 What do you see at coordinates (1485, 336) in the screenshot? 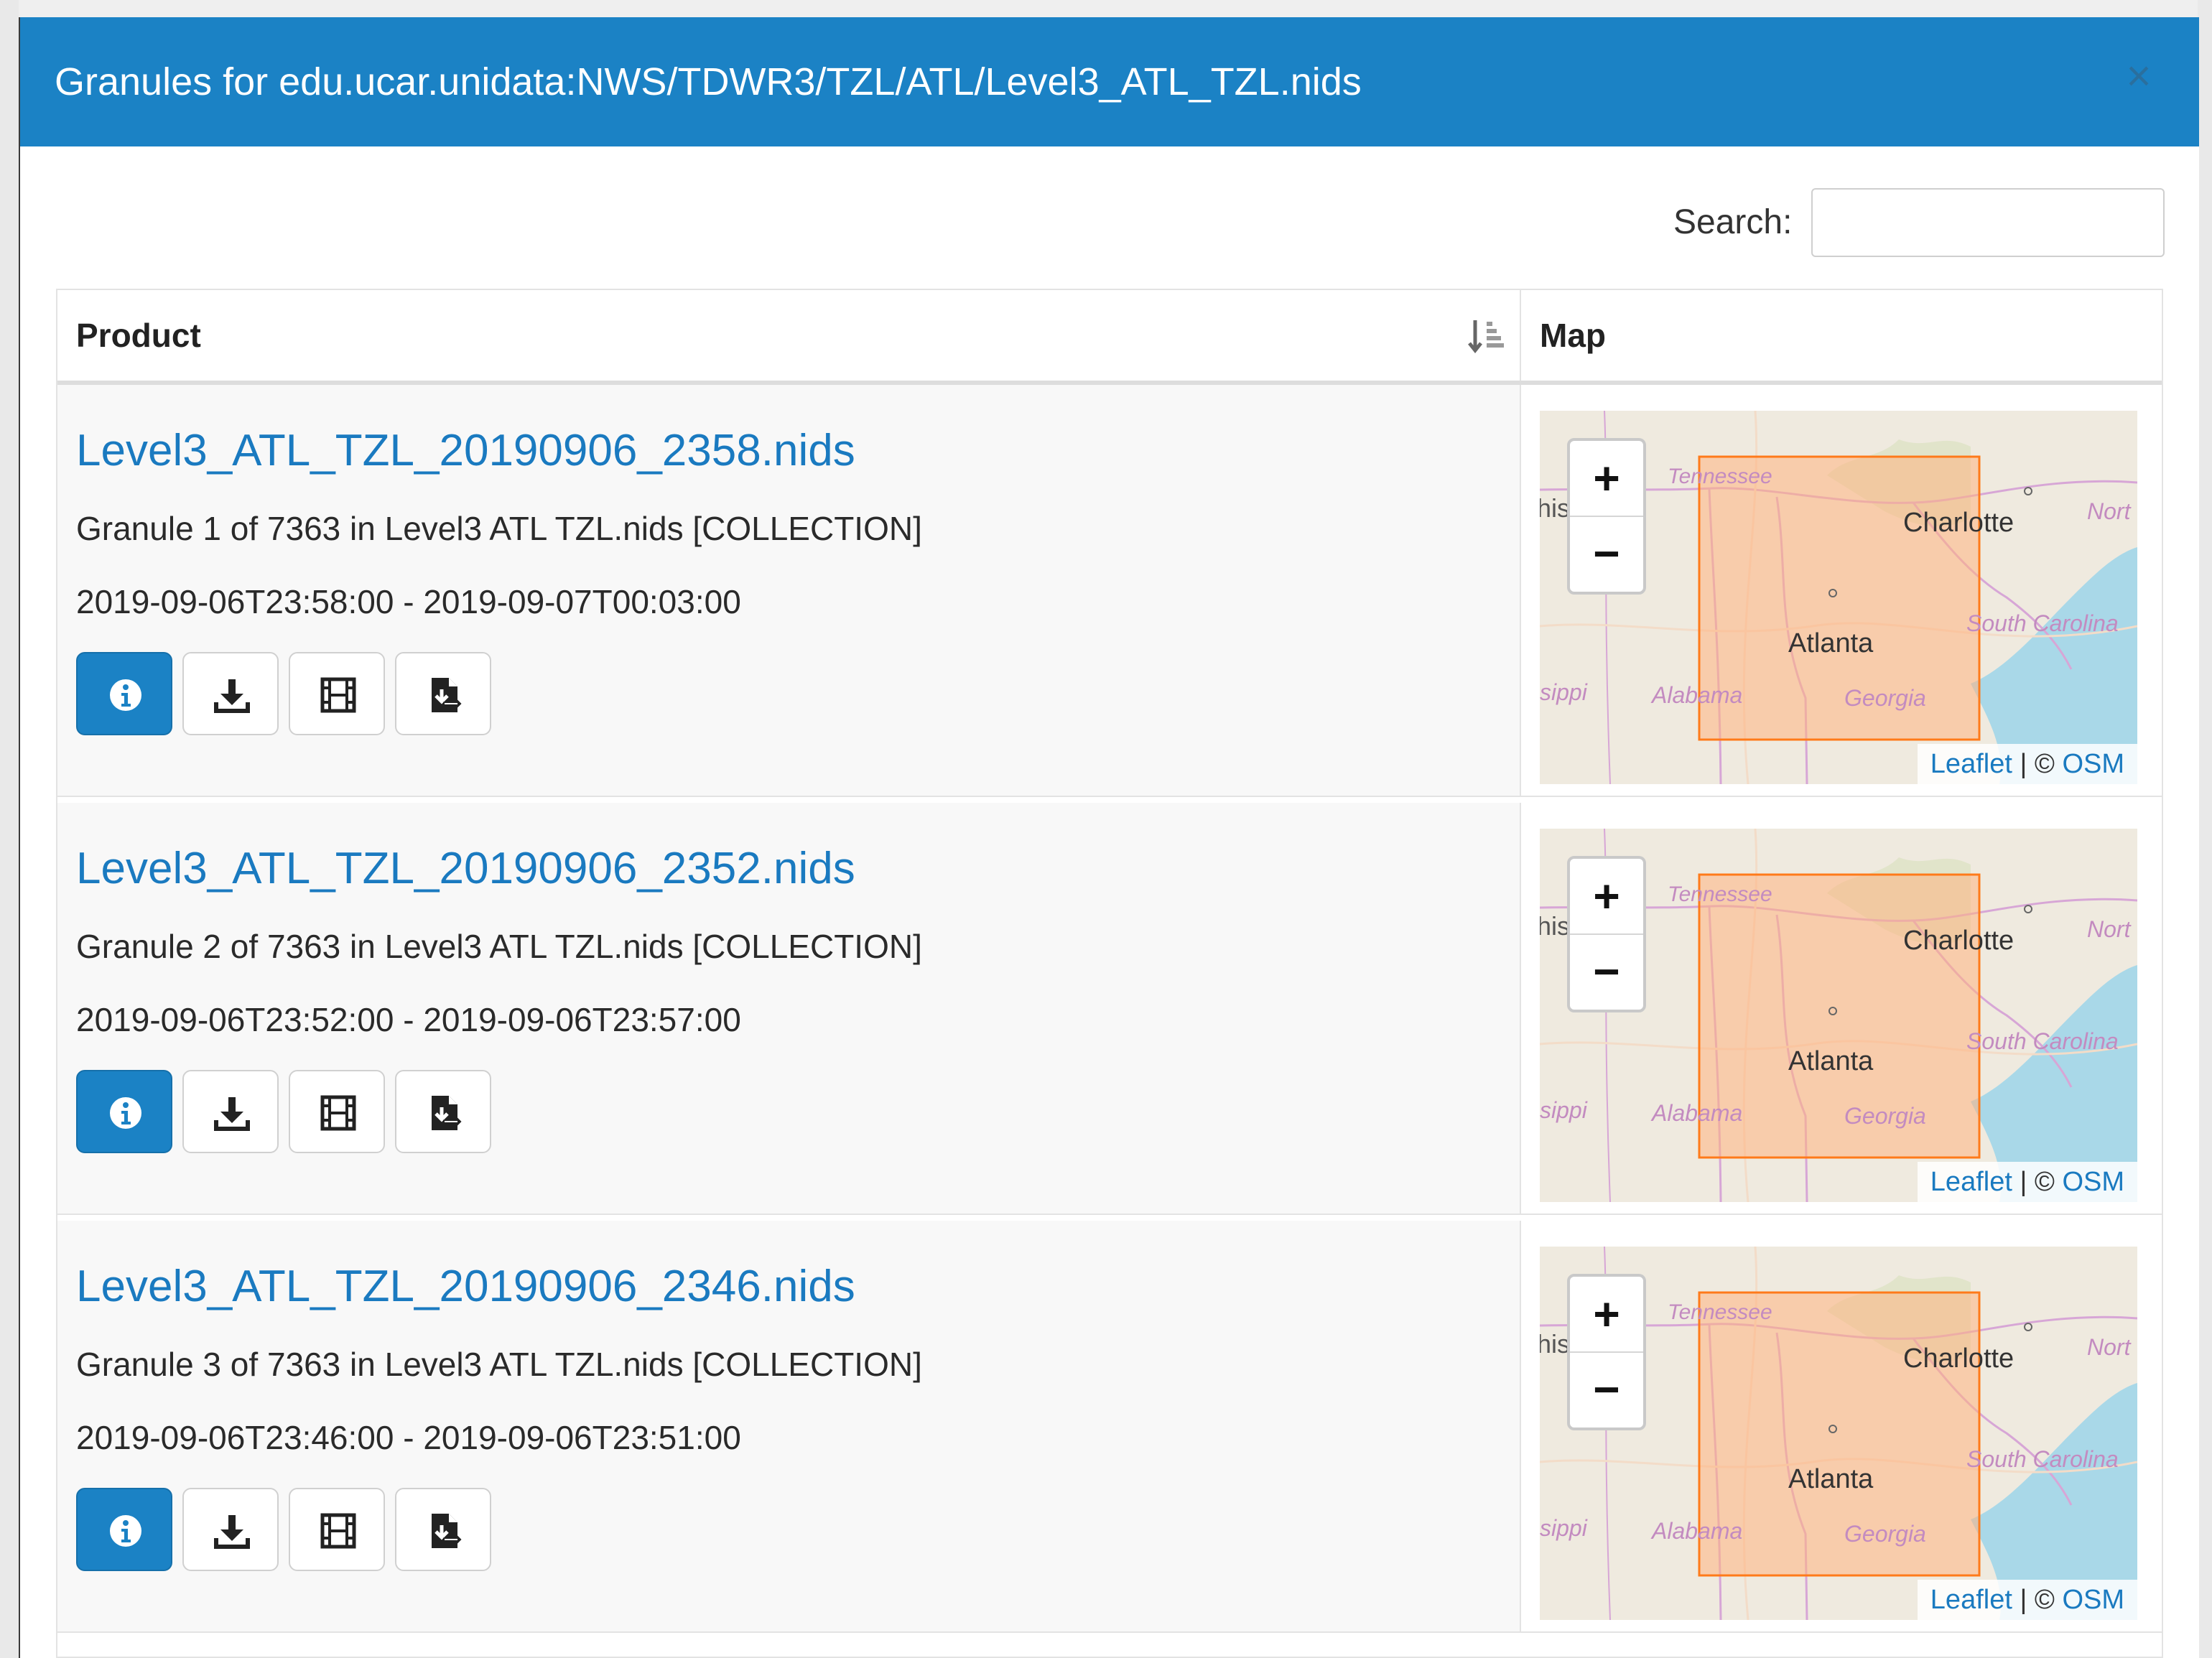
I see `sort-descending-icon` at bounding box center [1485, 336].